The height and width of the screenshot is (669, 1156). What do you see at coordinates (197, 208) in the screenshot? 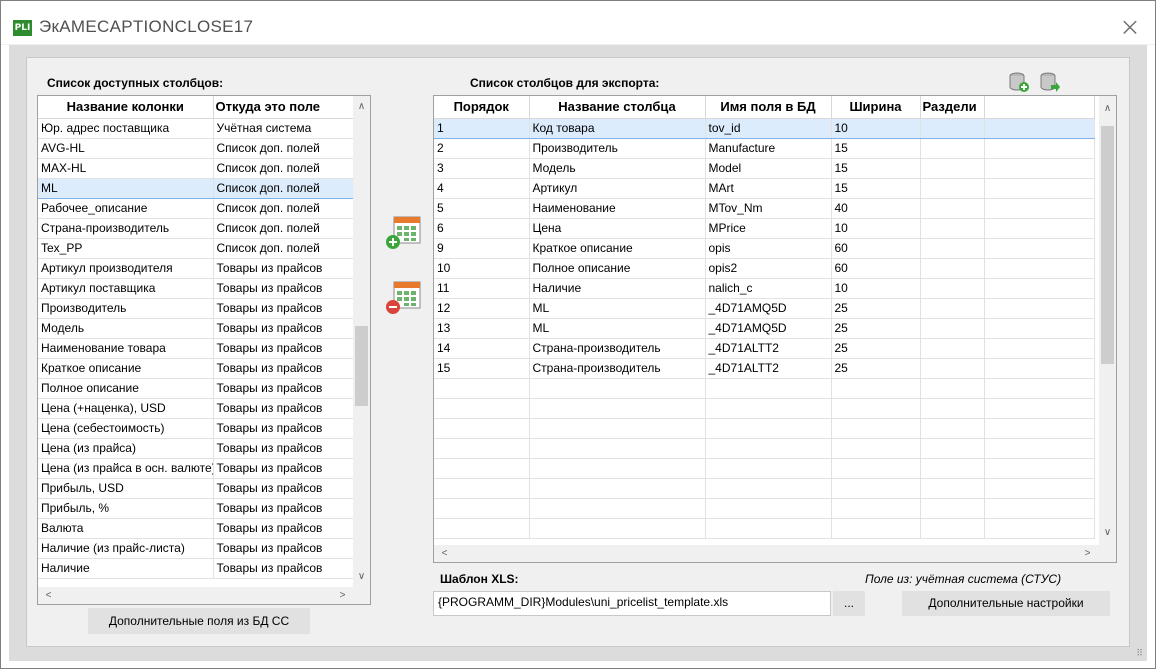
I see `table-row: Рабочее_описание Список доп. полей` at bounding box center [197, 208].